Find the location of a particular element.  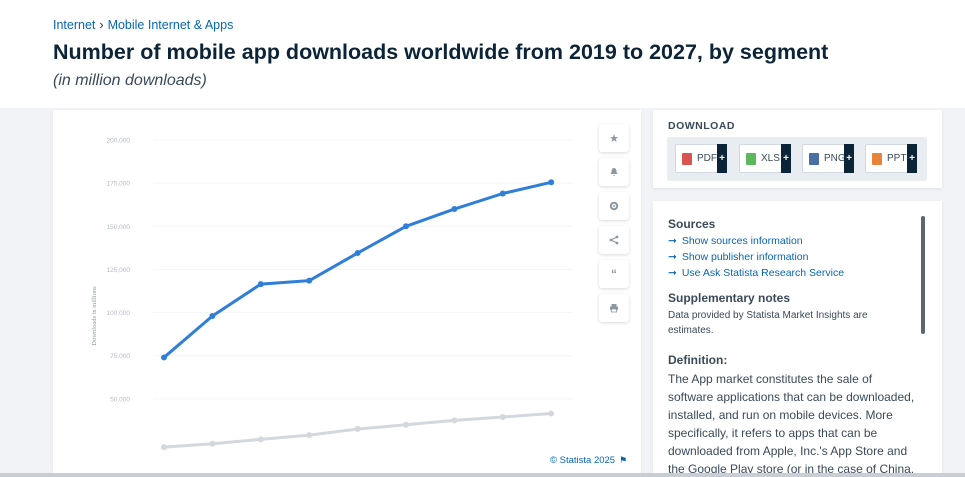

download-ppt-button: PPT + is located at coordinates (891, 158).